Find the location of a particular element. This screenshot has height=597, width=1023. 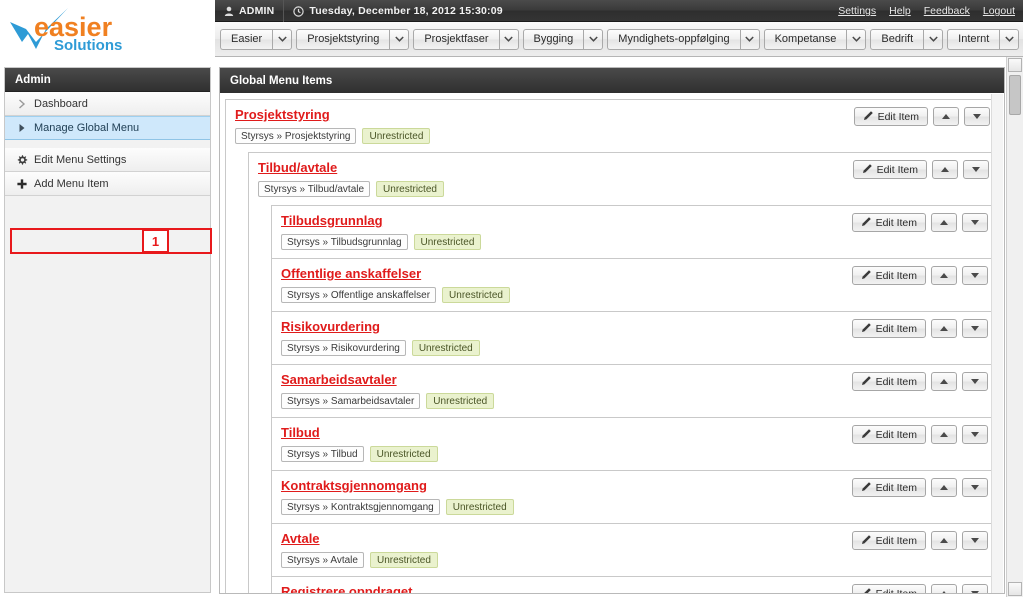

menu-button: Bygging is located at coordinates (553, 39).